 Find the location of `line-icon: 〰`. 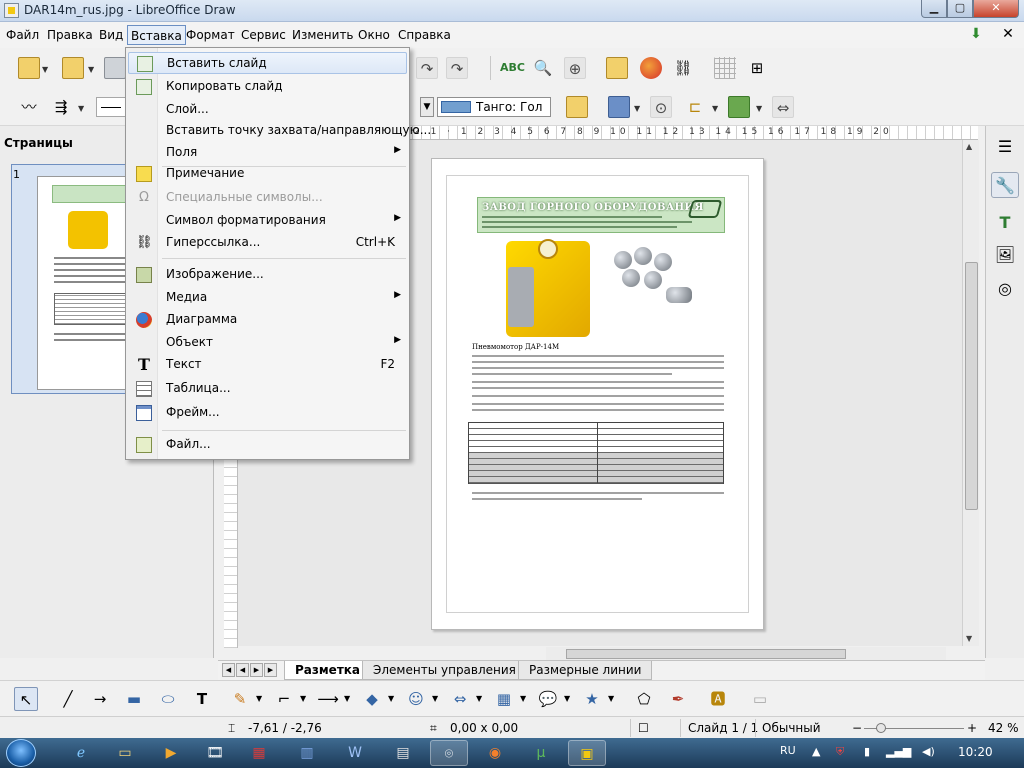

line-icon: 〰 is located at coordinates (29, 107).